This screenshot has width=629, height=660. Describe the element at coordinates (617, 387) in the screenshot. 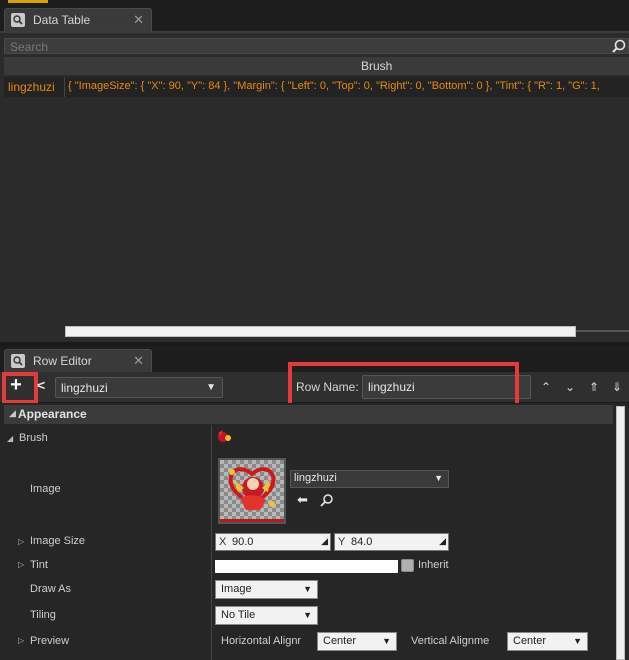

I see `move-bottom-icon: ⇓` at that location.